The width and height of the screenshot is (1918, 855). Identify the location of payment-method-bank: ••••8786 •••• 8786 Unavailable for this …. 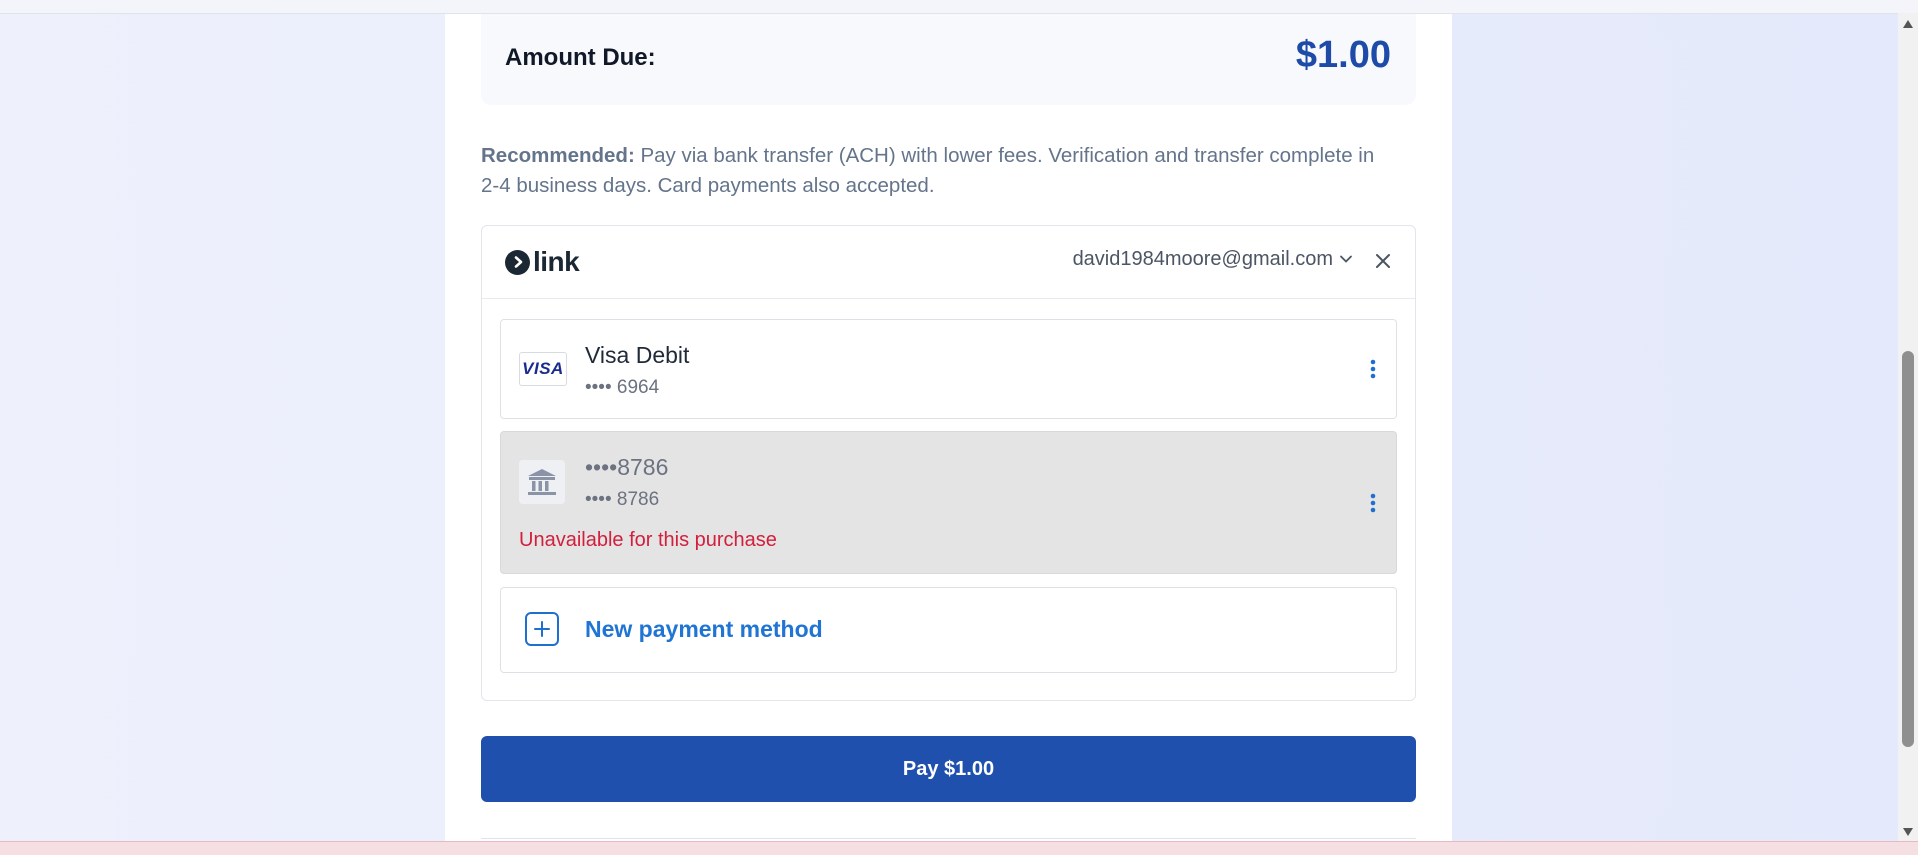
(948, 502).